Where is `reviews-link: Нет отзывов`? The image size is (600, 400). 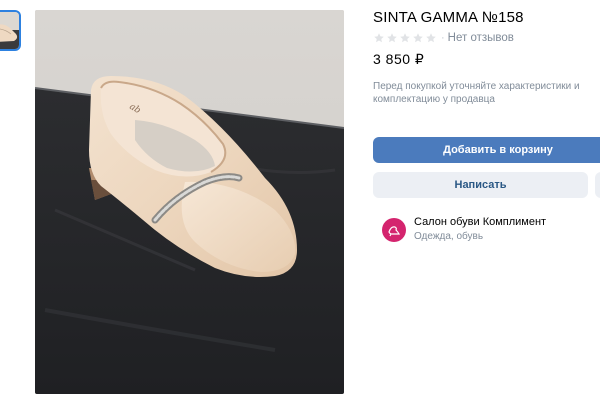
reviews-link: Нет отзывов is located at coordinates (481, 38).